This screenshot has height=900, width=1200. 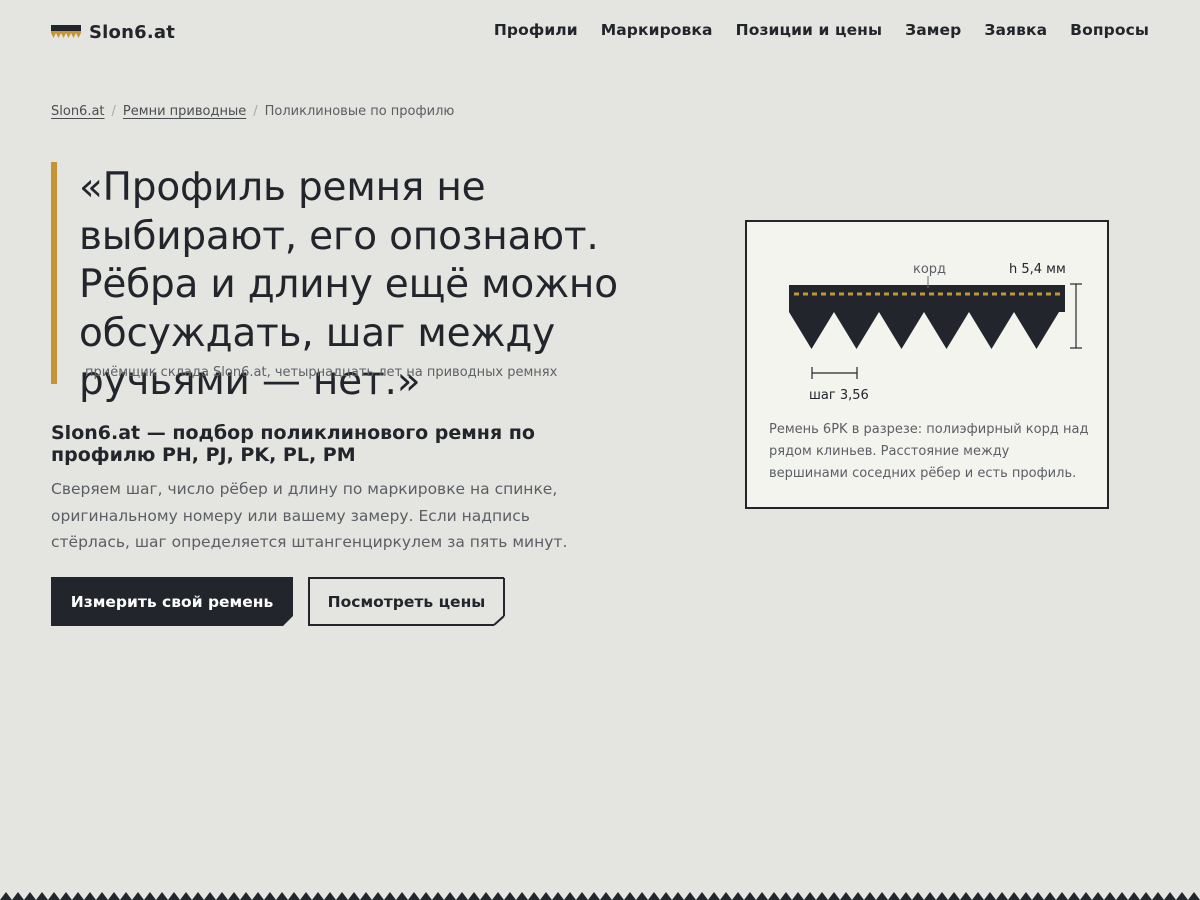 I want to click on zigzag-teeth, so click(x=600, y=896).